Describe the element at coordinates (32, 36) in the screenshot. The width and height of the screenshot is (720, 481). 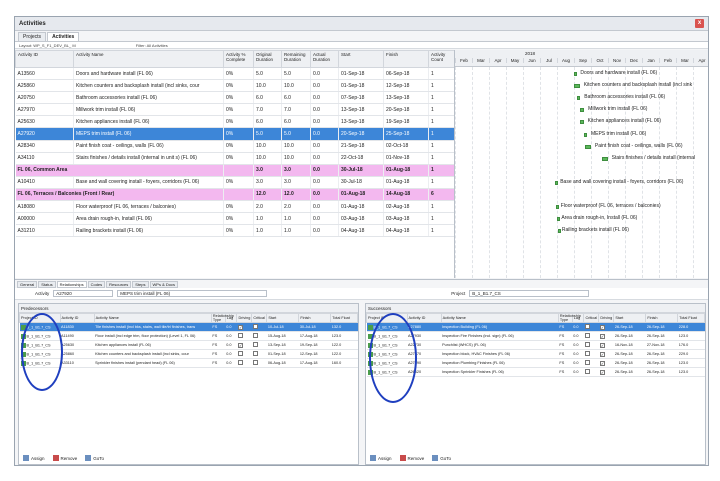
I see `tab-projects: Projects` at that location.